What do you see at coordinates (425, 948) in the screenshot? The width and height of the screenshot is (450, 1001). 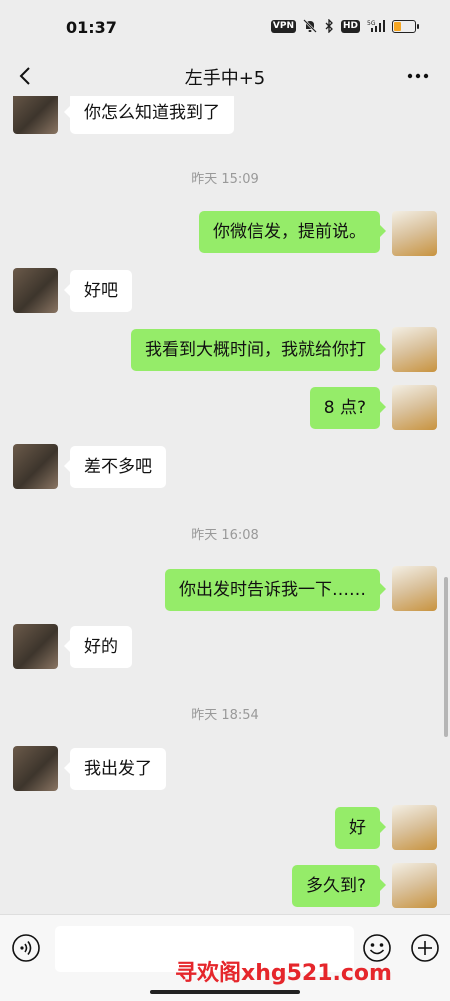 I see `add-more-icon` at bounding box center [425, 948].